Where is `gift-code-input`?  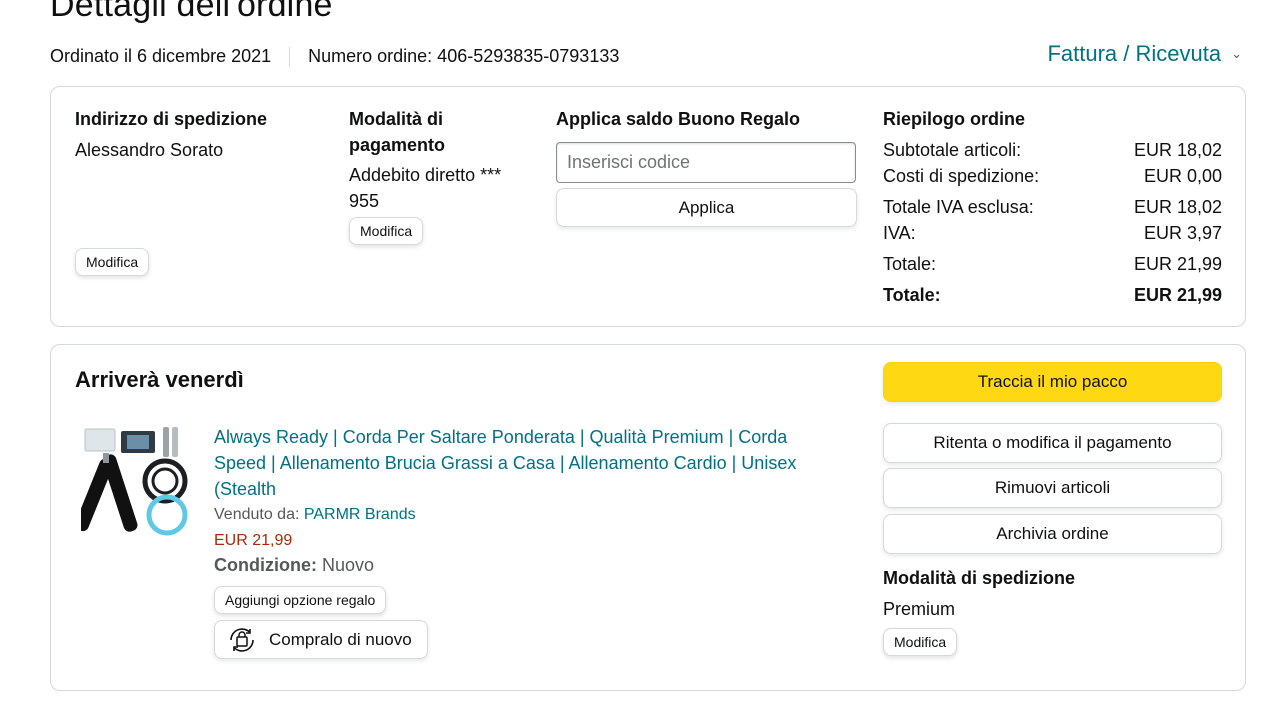 gift-code-input is located at coordinates (706, 162).